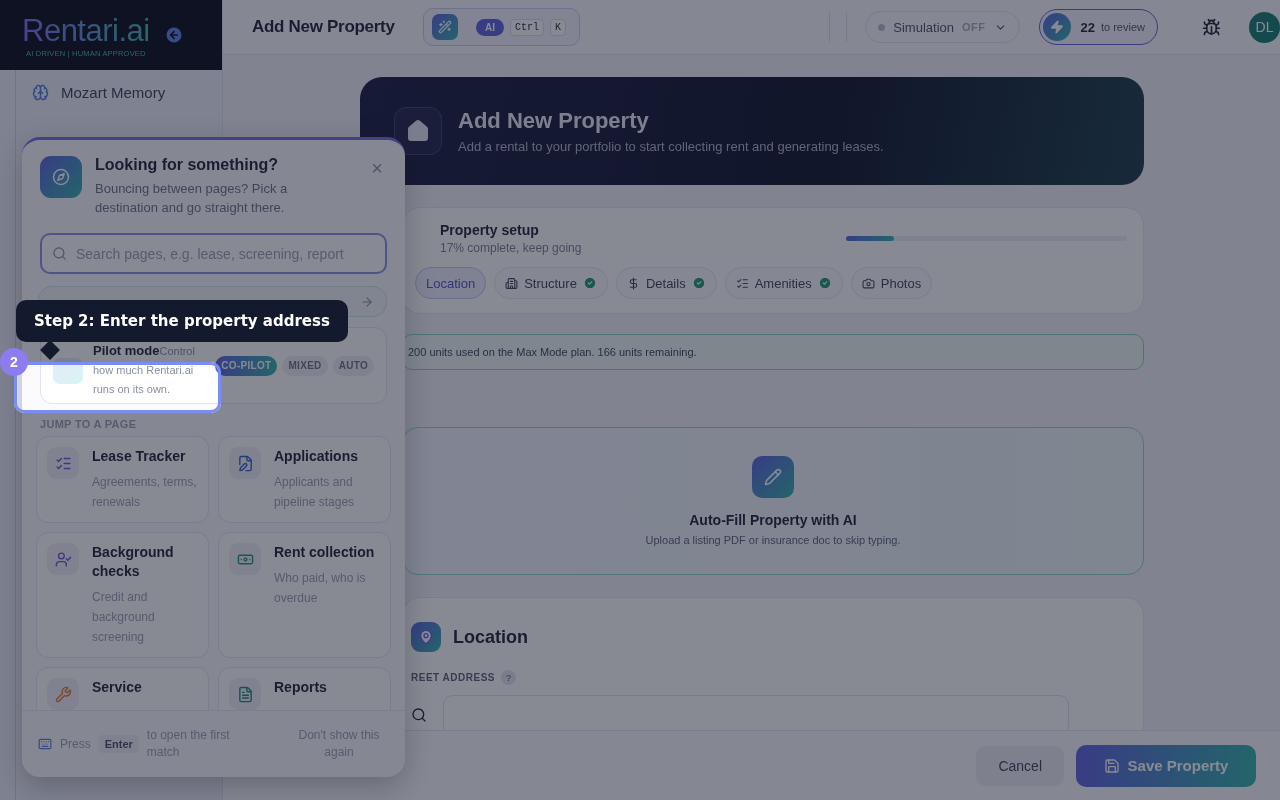 This screenshot has width=1280, height=800. I want to click on mode-option: CO-PILOT, so click(246, 365).